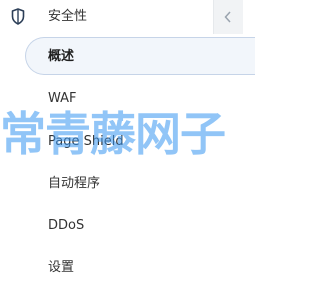  Describe the element at coordinates (121, 99) in the screenshot. I see `menu-item-waf: WAF` at that location.